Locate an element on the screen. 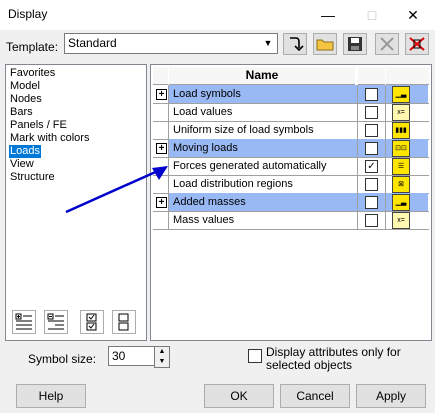 Image resolution: width=435 pixels, height=413 pixels. open-folder-icon is located at coordinates (325, 45).